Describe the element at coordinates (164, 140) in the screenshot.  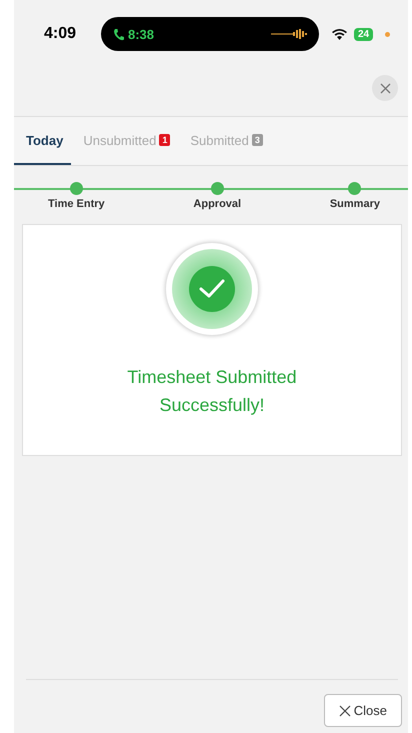
I see `count-badge: 1` at that location.